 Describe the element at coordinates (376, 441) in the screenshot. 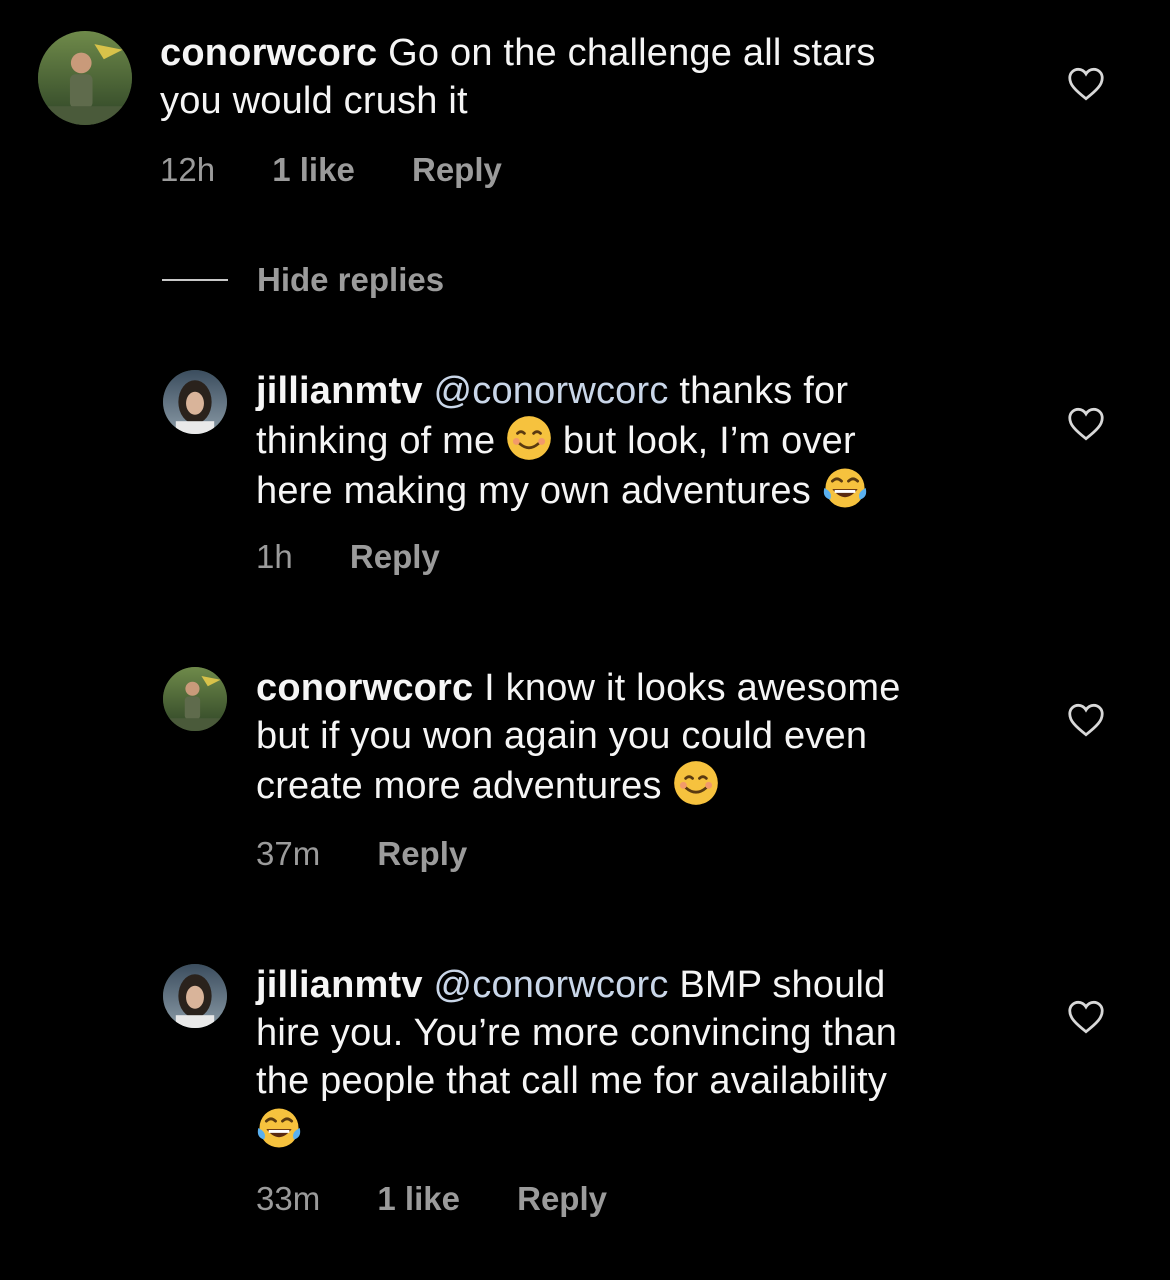

I see `comment-text: thinking of me` at that location.